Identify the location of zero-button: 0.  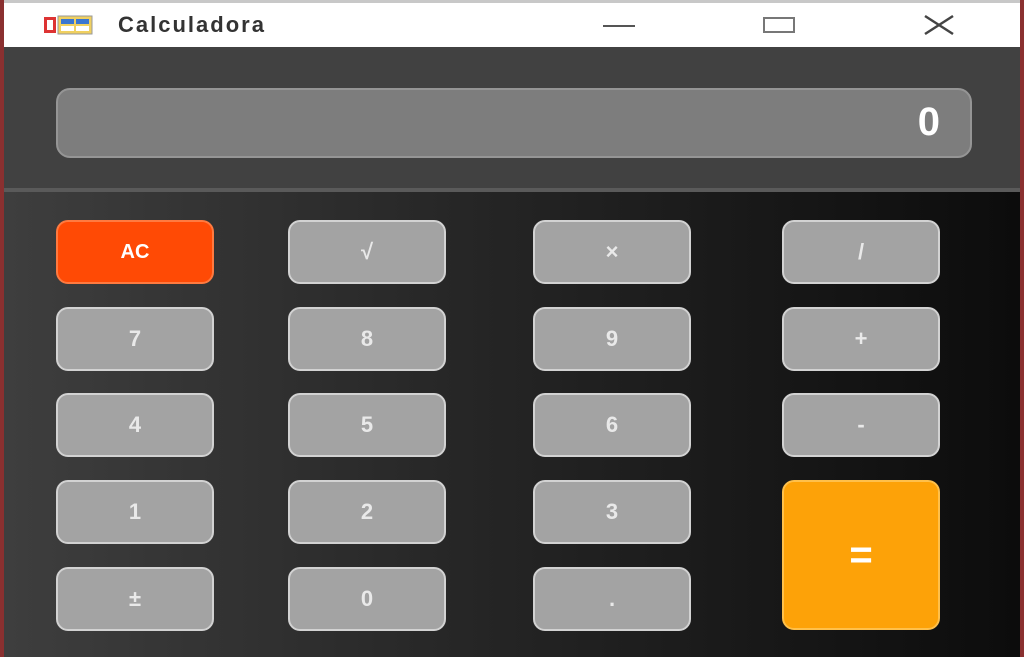
(367, 599).